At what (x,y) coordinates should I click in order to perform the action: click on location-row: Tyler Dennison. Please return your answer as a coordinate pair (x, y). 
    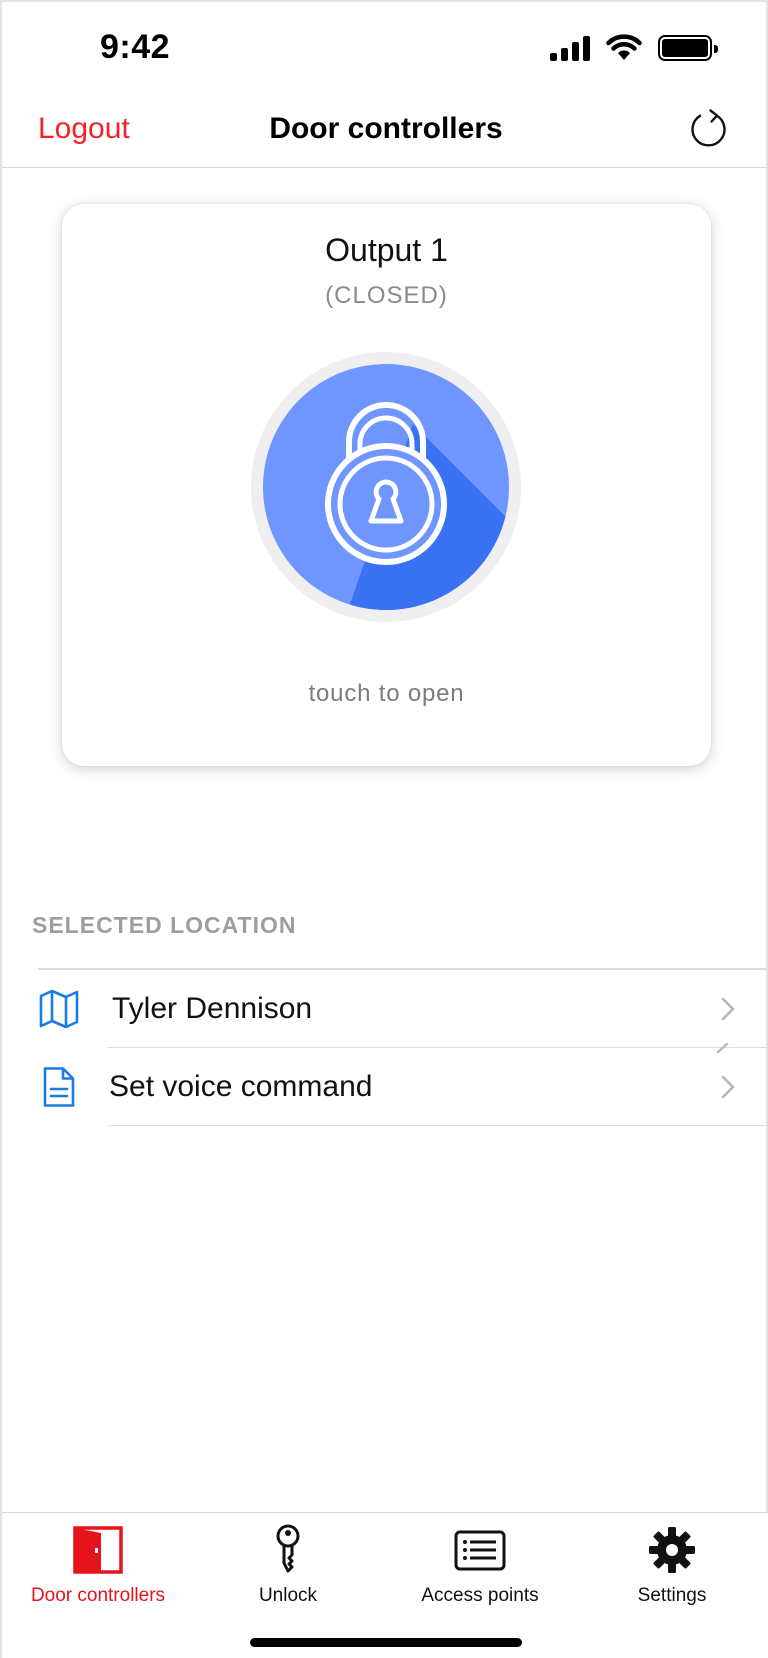
    Looking at the image, I should click on (385, 1009).